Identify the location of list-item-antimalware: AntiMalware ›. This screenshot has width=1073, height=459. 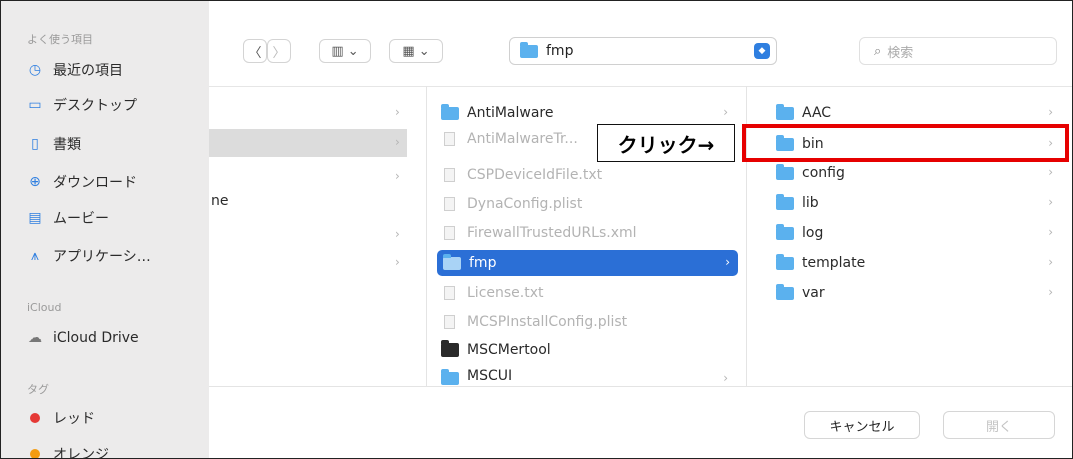
(588, 113).